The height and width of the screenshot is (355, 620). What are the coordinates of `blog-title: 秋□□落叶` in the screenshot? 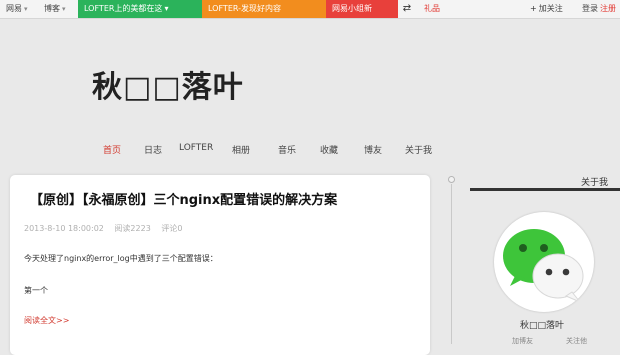 It's located at (168, 84).